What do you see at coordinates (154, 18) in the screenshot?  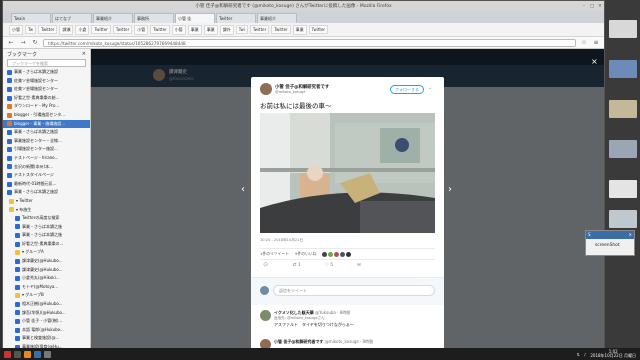 I see `browser-tab: 事務所` at bounding box center [154, 18].